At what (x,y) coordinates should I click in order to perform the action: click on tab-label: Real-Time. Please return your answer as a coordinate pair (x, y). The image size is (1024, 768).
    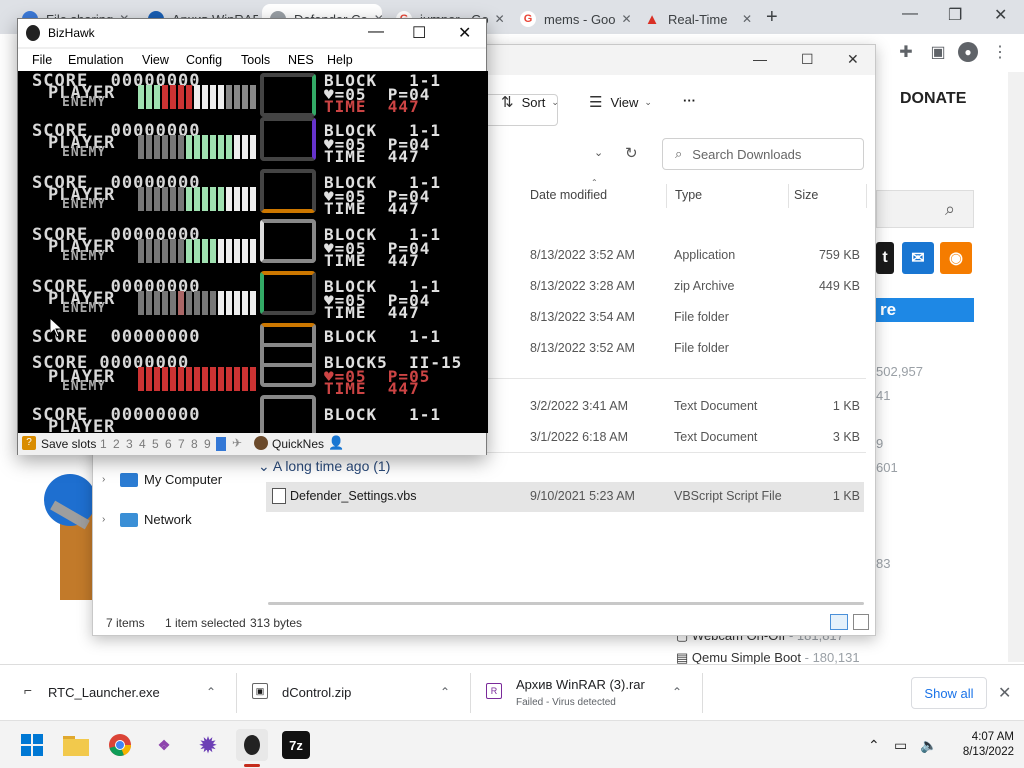
    Looking at the image, I should click on (698, 19).